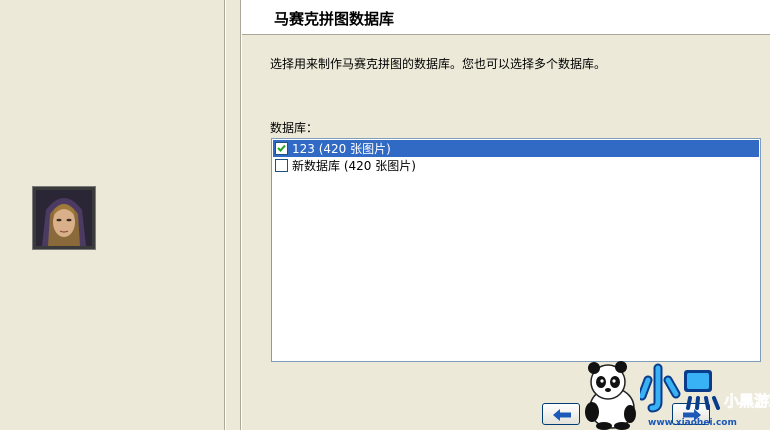  Describe the element at coordinates (225, 215) in the screenshot. I see `panel-divider-highlight` at that location.